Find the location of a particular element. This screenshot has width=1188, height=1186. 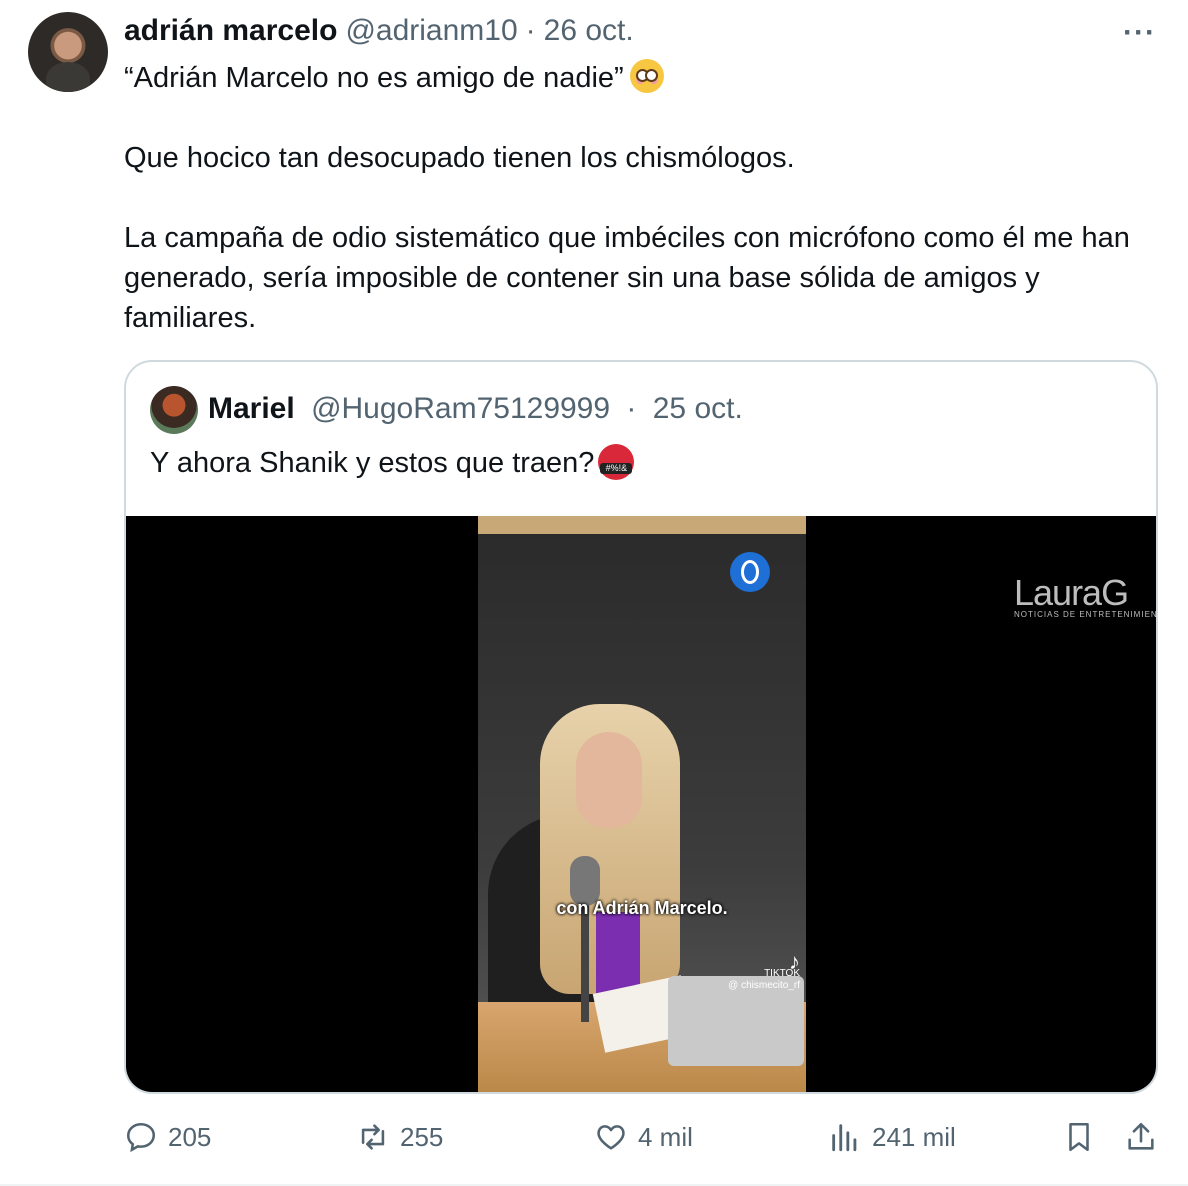

action-bar: 205 255 4 mil 241 mil is located at coordinates (644, 1142).